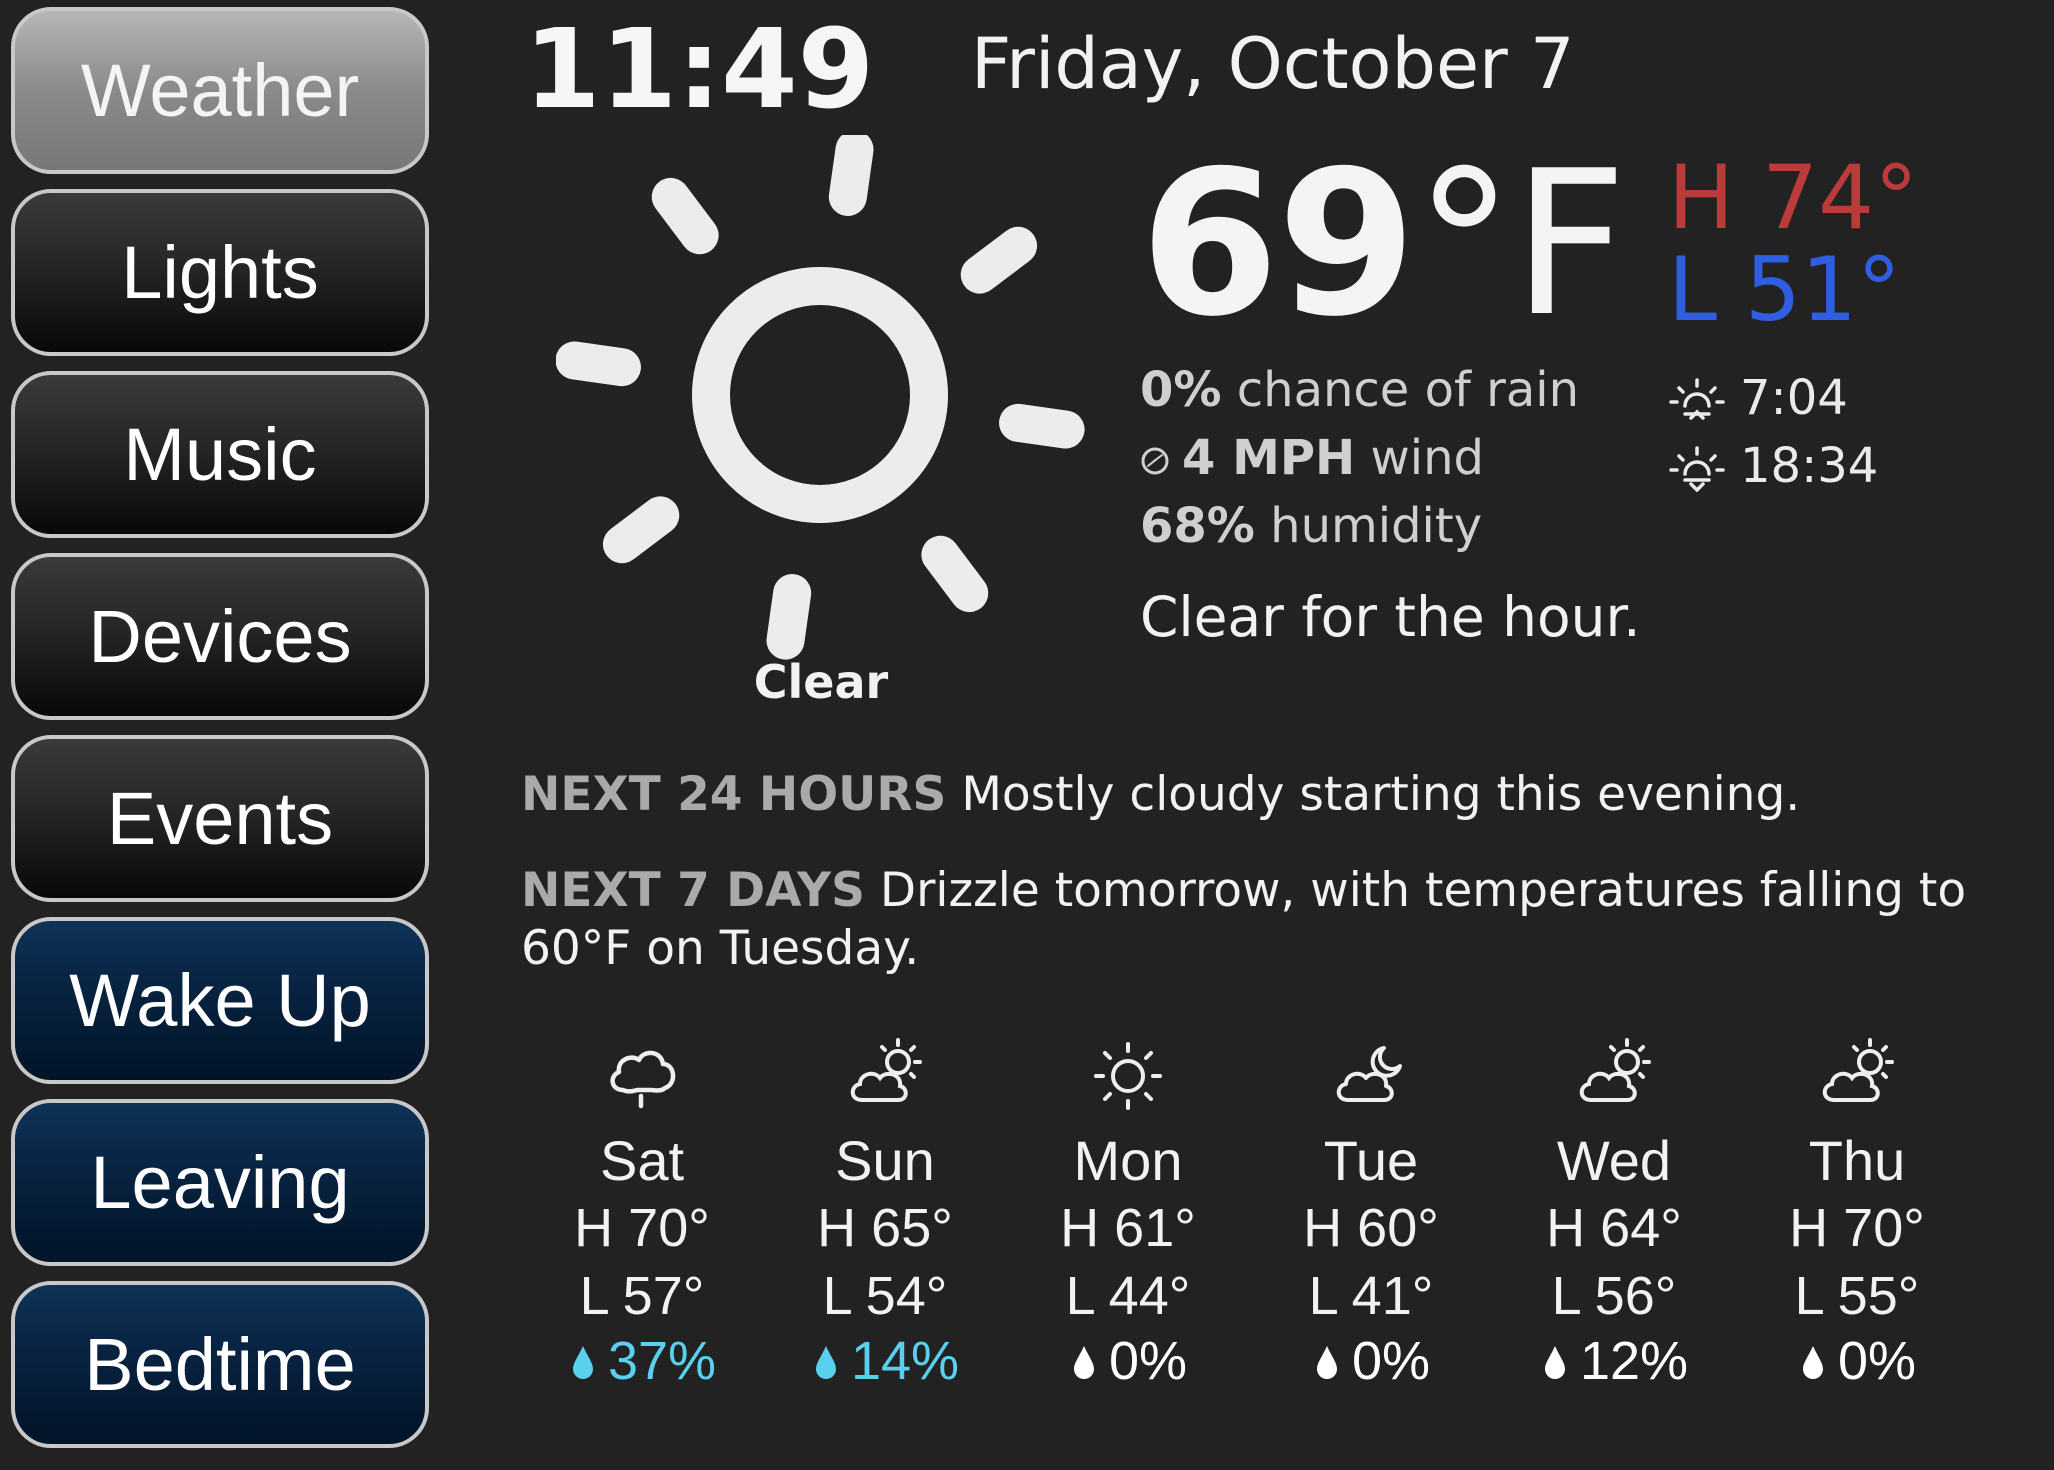  What do you see at coordinates (1520, 244) in the screenshot?
I see `temperature-unit: °F` at bounding box center [1520, 244].